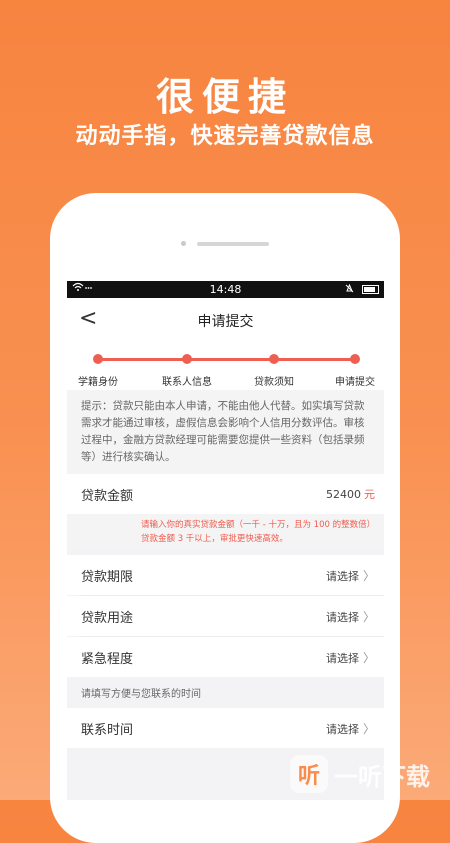  I want to click on loan-purpose-row: 贷款用途 请选择〉, so click(225, 616).